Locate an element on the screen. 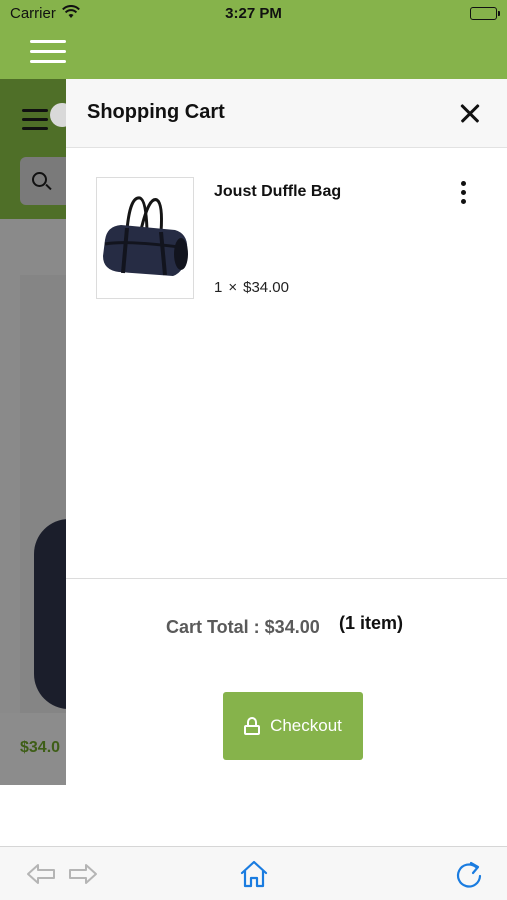  checkout-label: Checkout is located at coordinates (306, 725).